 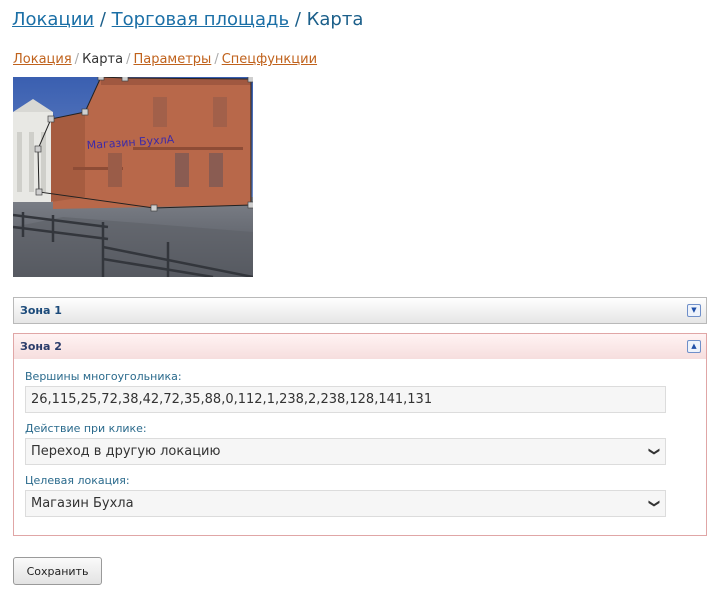 What do you see at coordinates (694, 346) in the screenshot?
I see `chevron-up-icon: ▲` at bounding box center [694, 346].